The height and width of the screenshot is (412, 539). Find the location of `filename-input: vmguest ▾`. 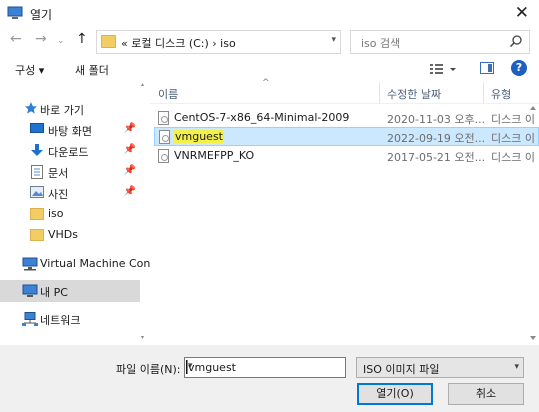

filename-input: vmguest ▾ is located at coordinates (265, 367).